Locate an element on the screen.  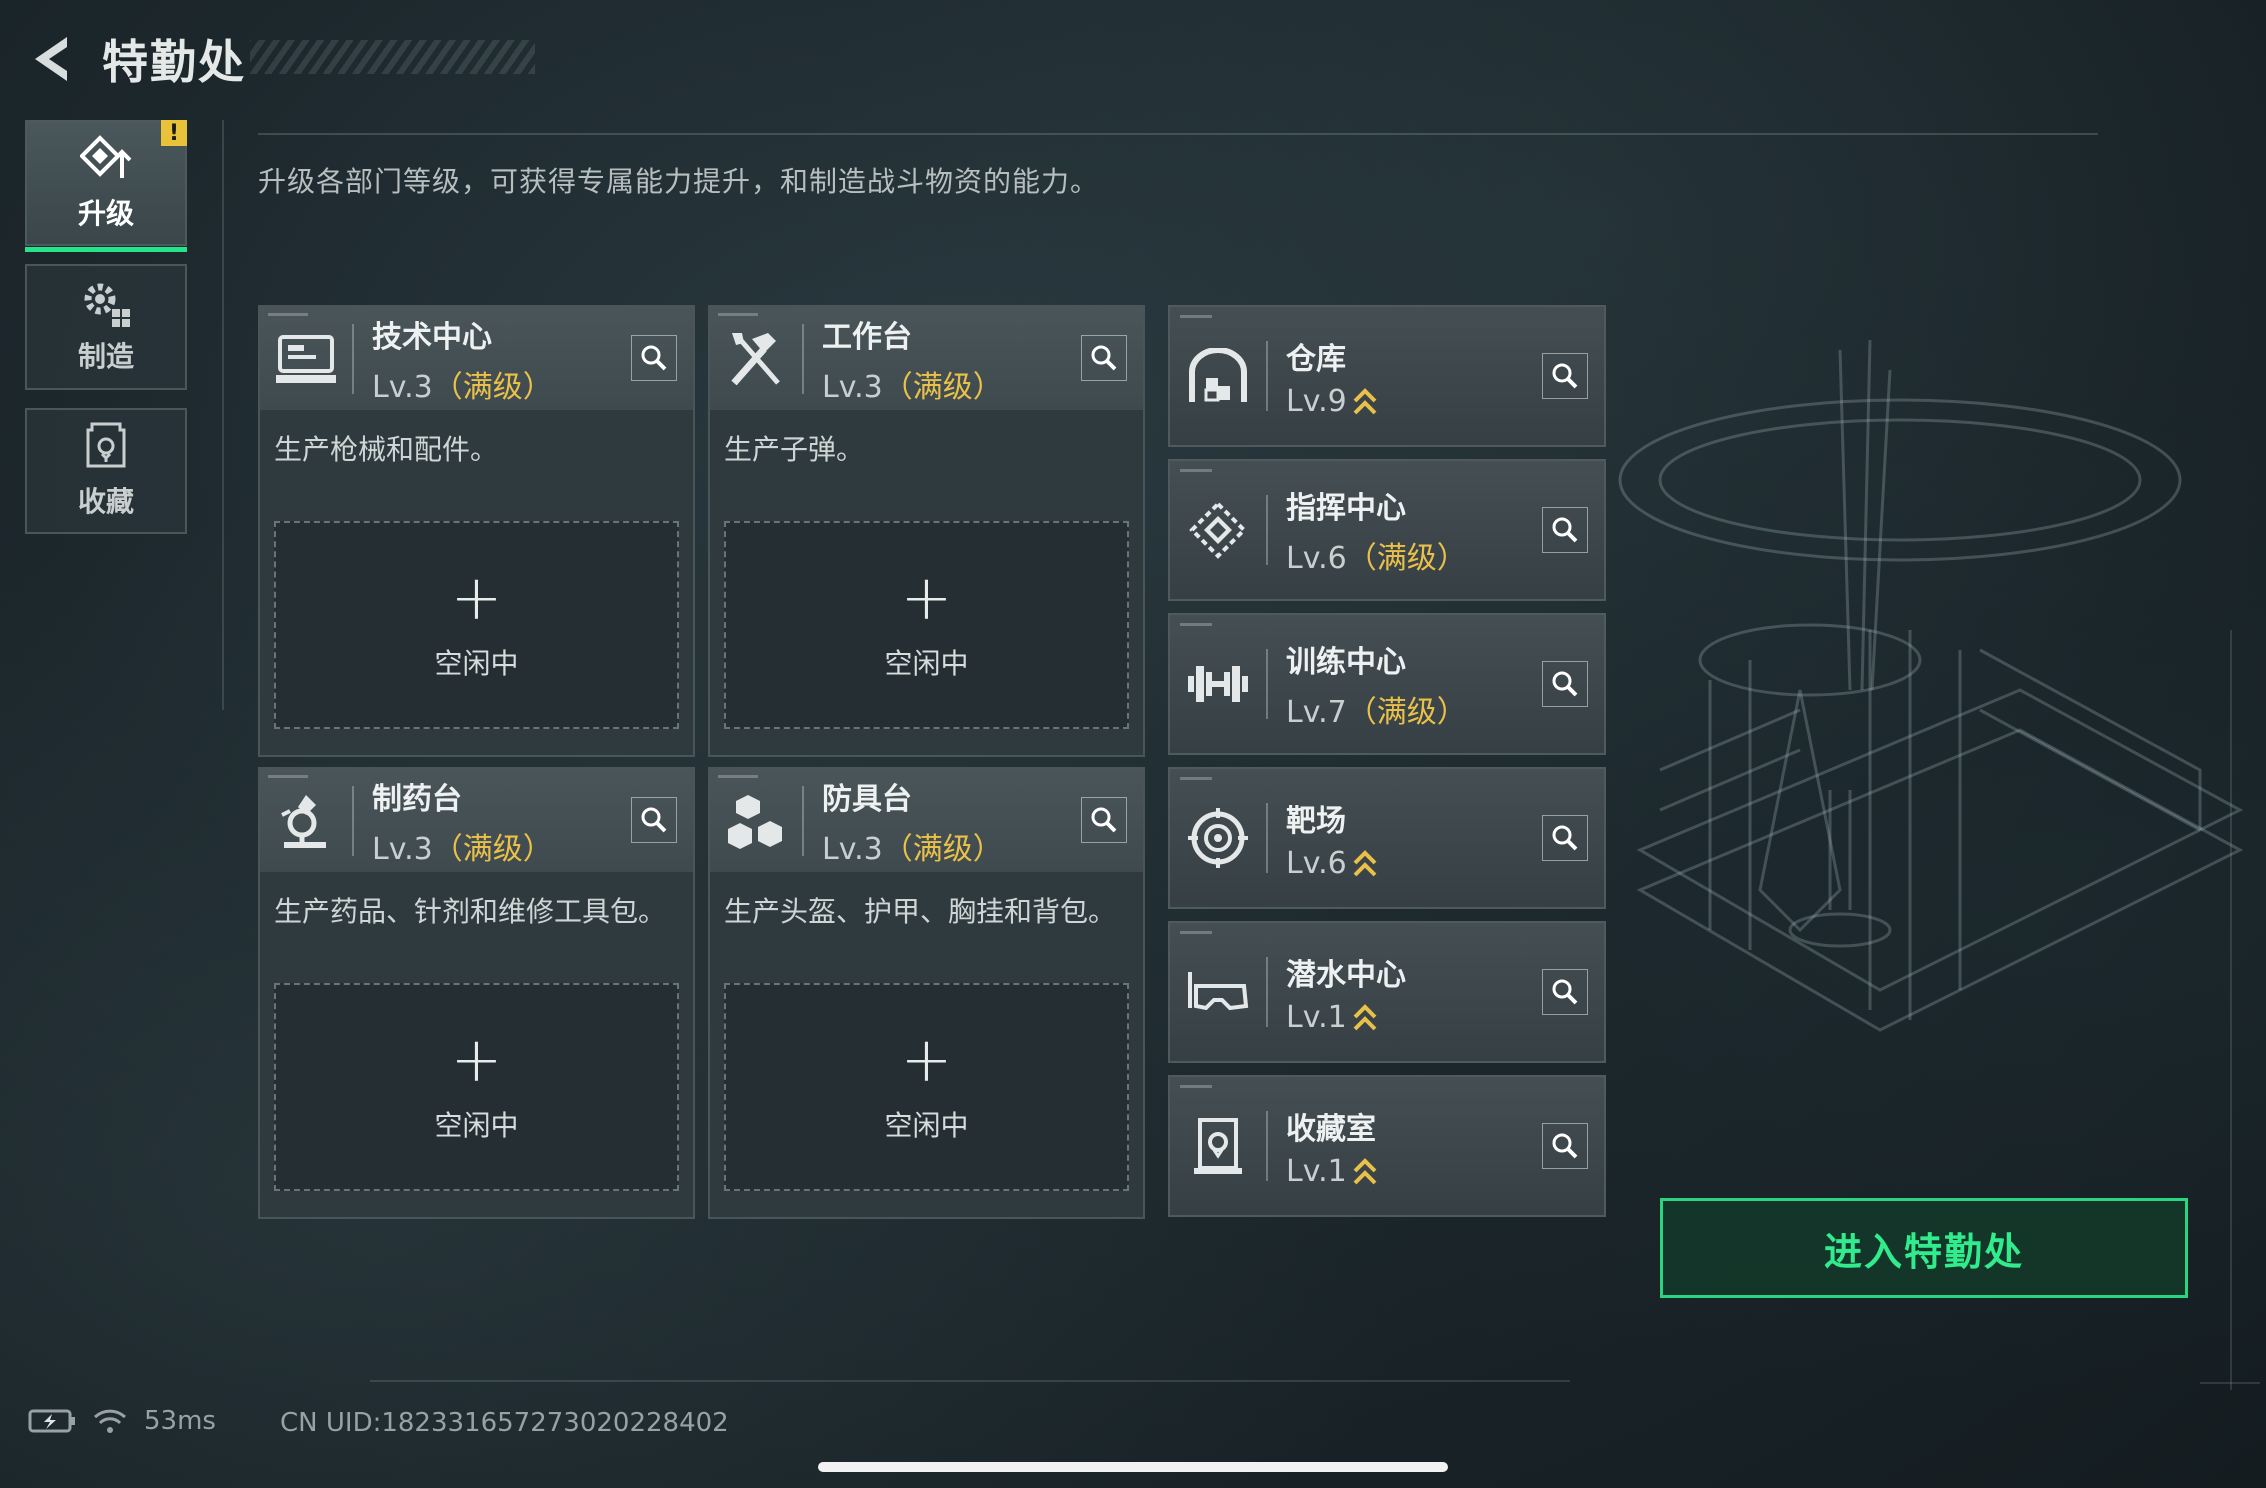
production-card-armor: 防具台 Lv.3（满级） 生产头盔、护甲、胸挂和背包。 + 空闲中 is located at coordinates (926, 993).